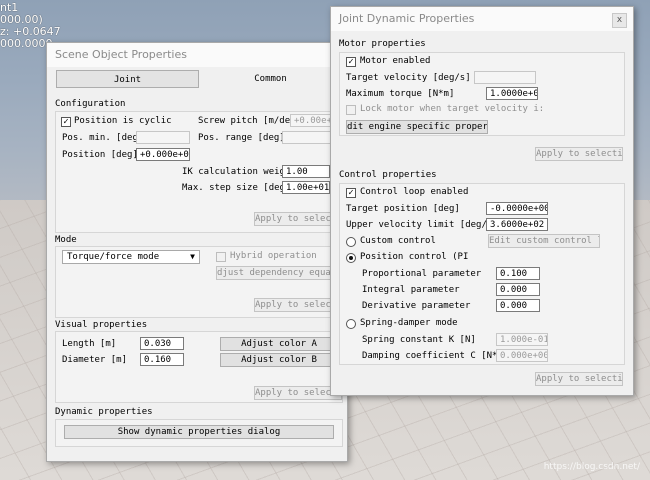  What do you see at coordinates (419, 340) in the screenshot?
I see `spring-constant-label: Spring constant K [N]` at bounding box center [419, 340].